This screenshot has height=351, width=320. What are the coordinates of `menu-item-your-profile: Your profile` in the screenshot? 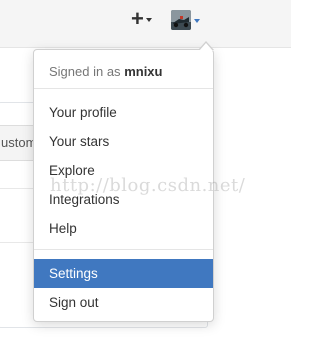 It's located at (123, 112).